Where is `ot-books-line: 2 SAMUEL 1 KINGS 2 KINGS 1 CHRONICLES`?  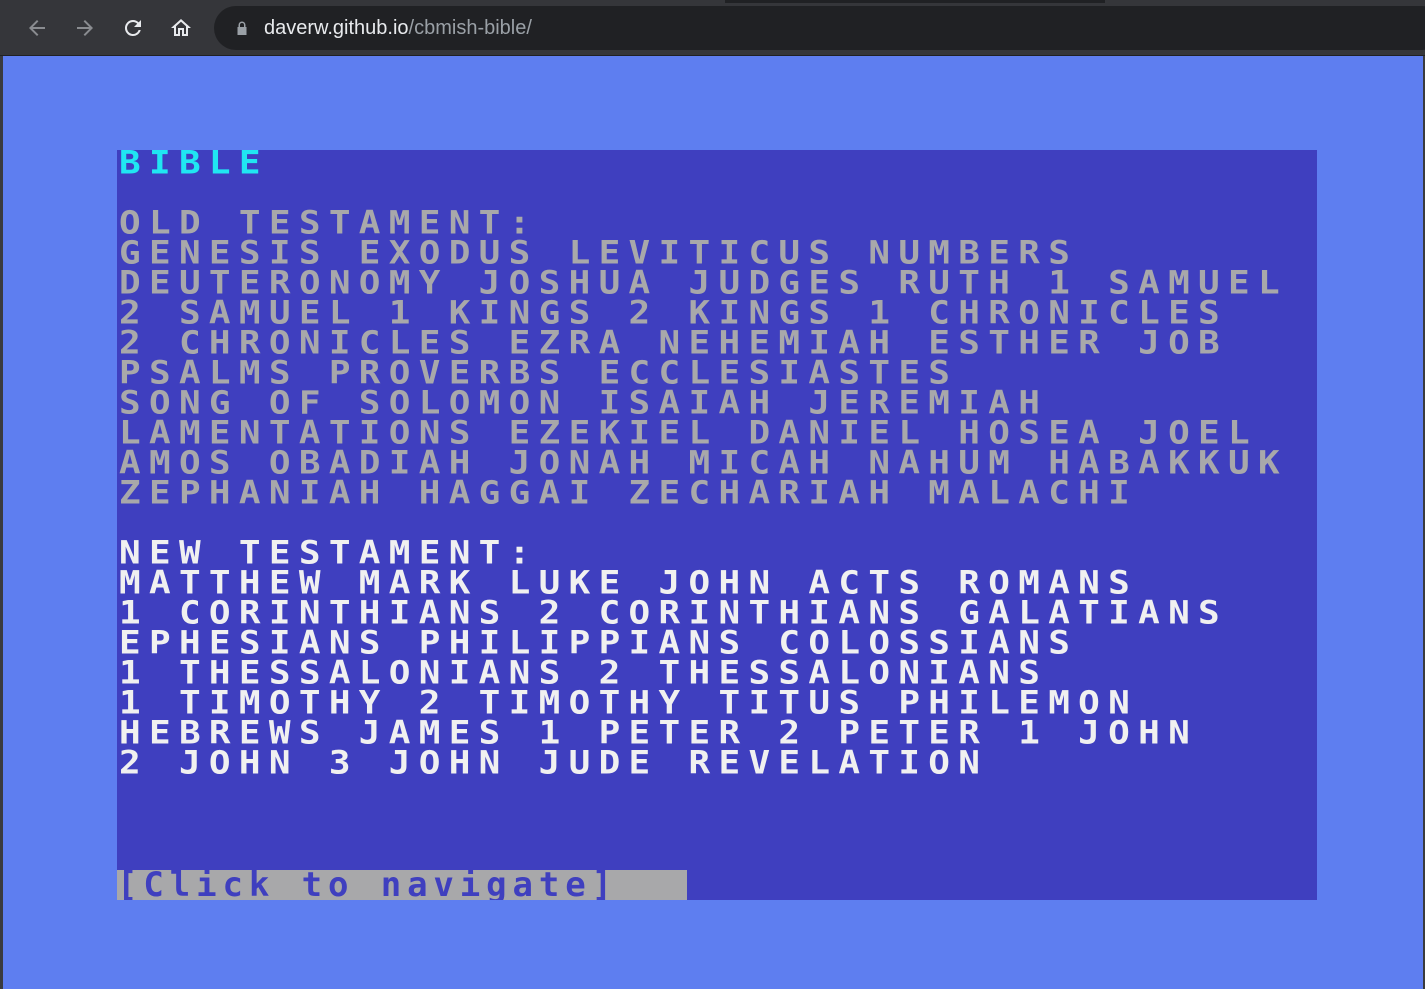
ot-books-line: 2 SAMUEL 1 KINGS 2 KINGS 1 CHRONICLES is located at coordinates (673, 313).